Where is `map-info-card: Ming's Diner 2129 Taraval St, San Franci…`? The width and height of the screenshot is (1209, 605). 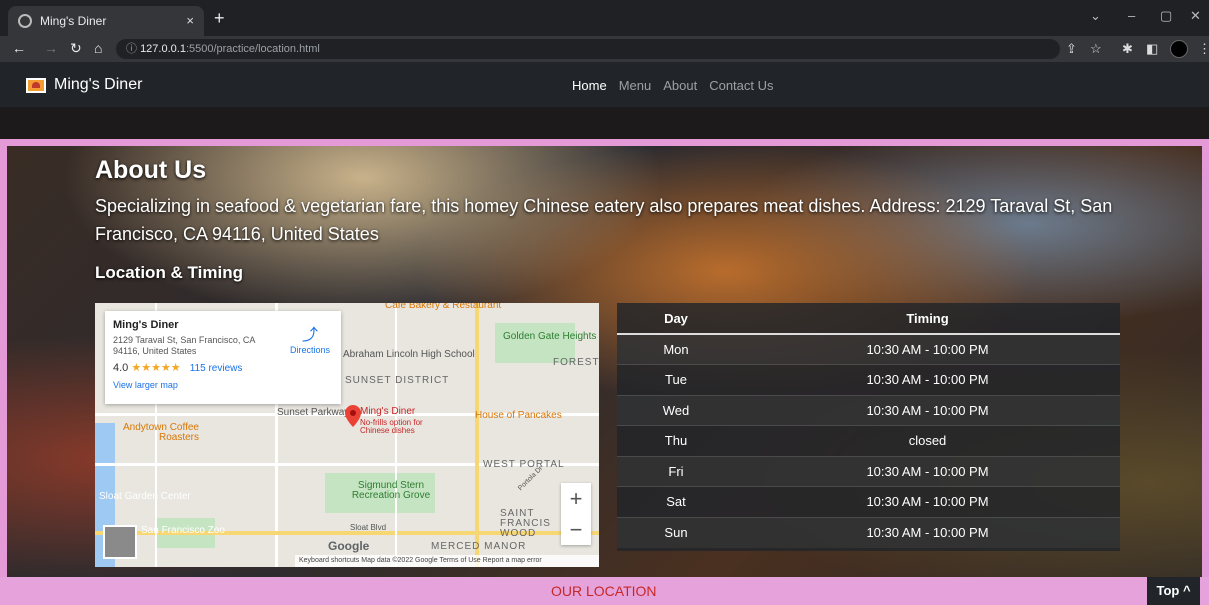
map-info-card: Ming's Diner 2129 Taraval St, San Franci… is located at coordinates (223, 357).